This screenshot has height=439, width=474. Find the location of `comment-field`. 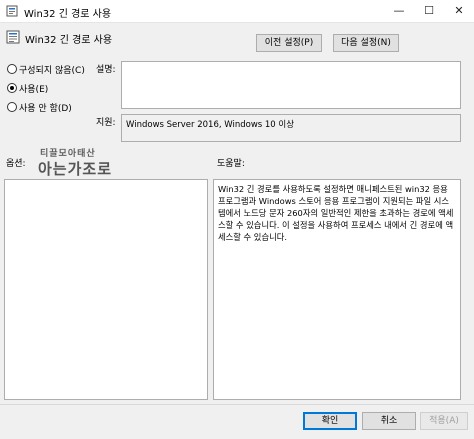

comment-field is located at coordinates (291, 85).